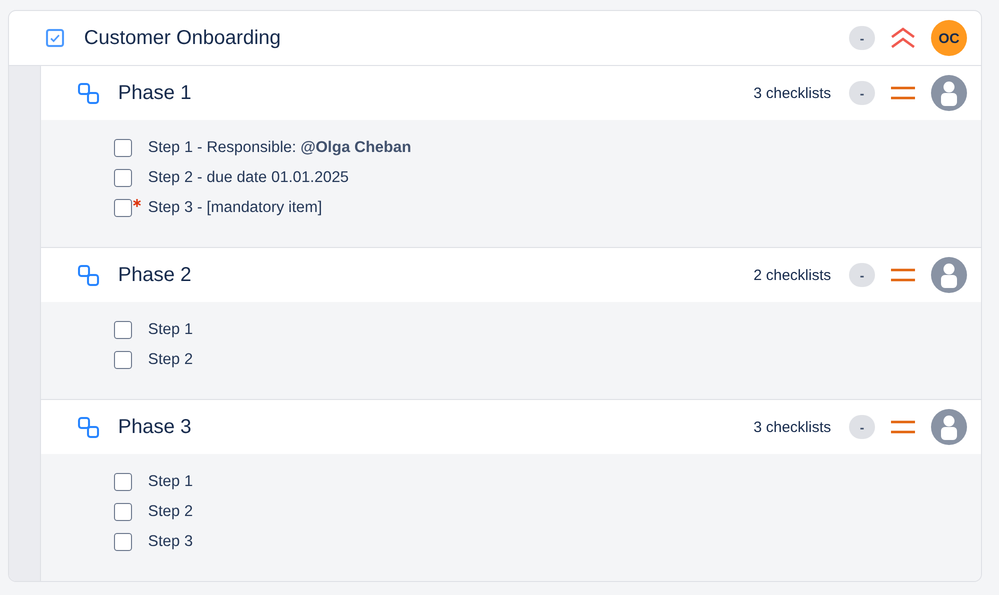 This screenshot has height=595, width=999. What do you see at coordinates (170, 542) in the screenshot?
I see `step-text: Step 3` at bounding box center [170, 542].